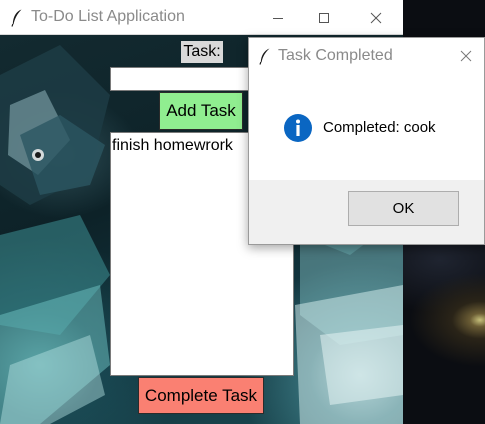 The image size is (485, 424). I want to click on dialog-title: Task Completed, so click(335, 55).